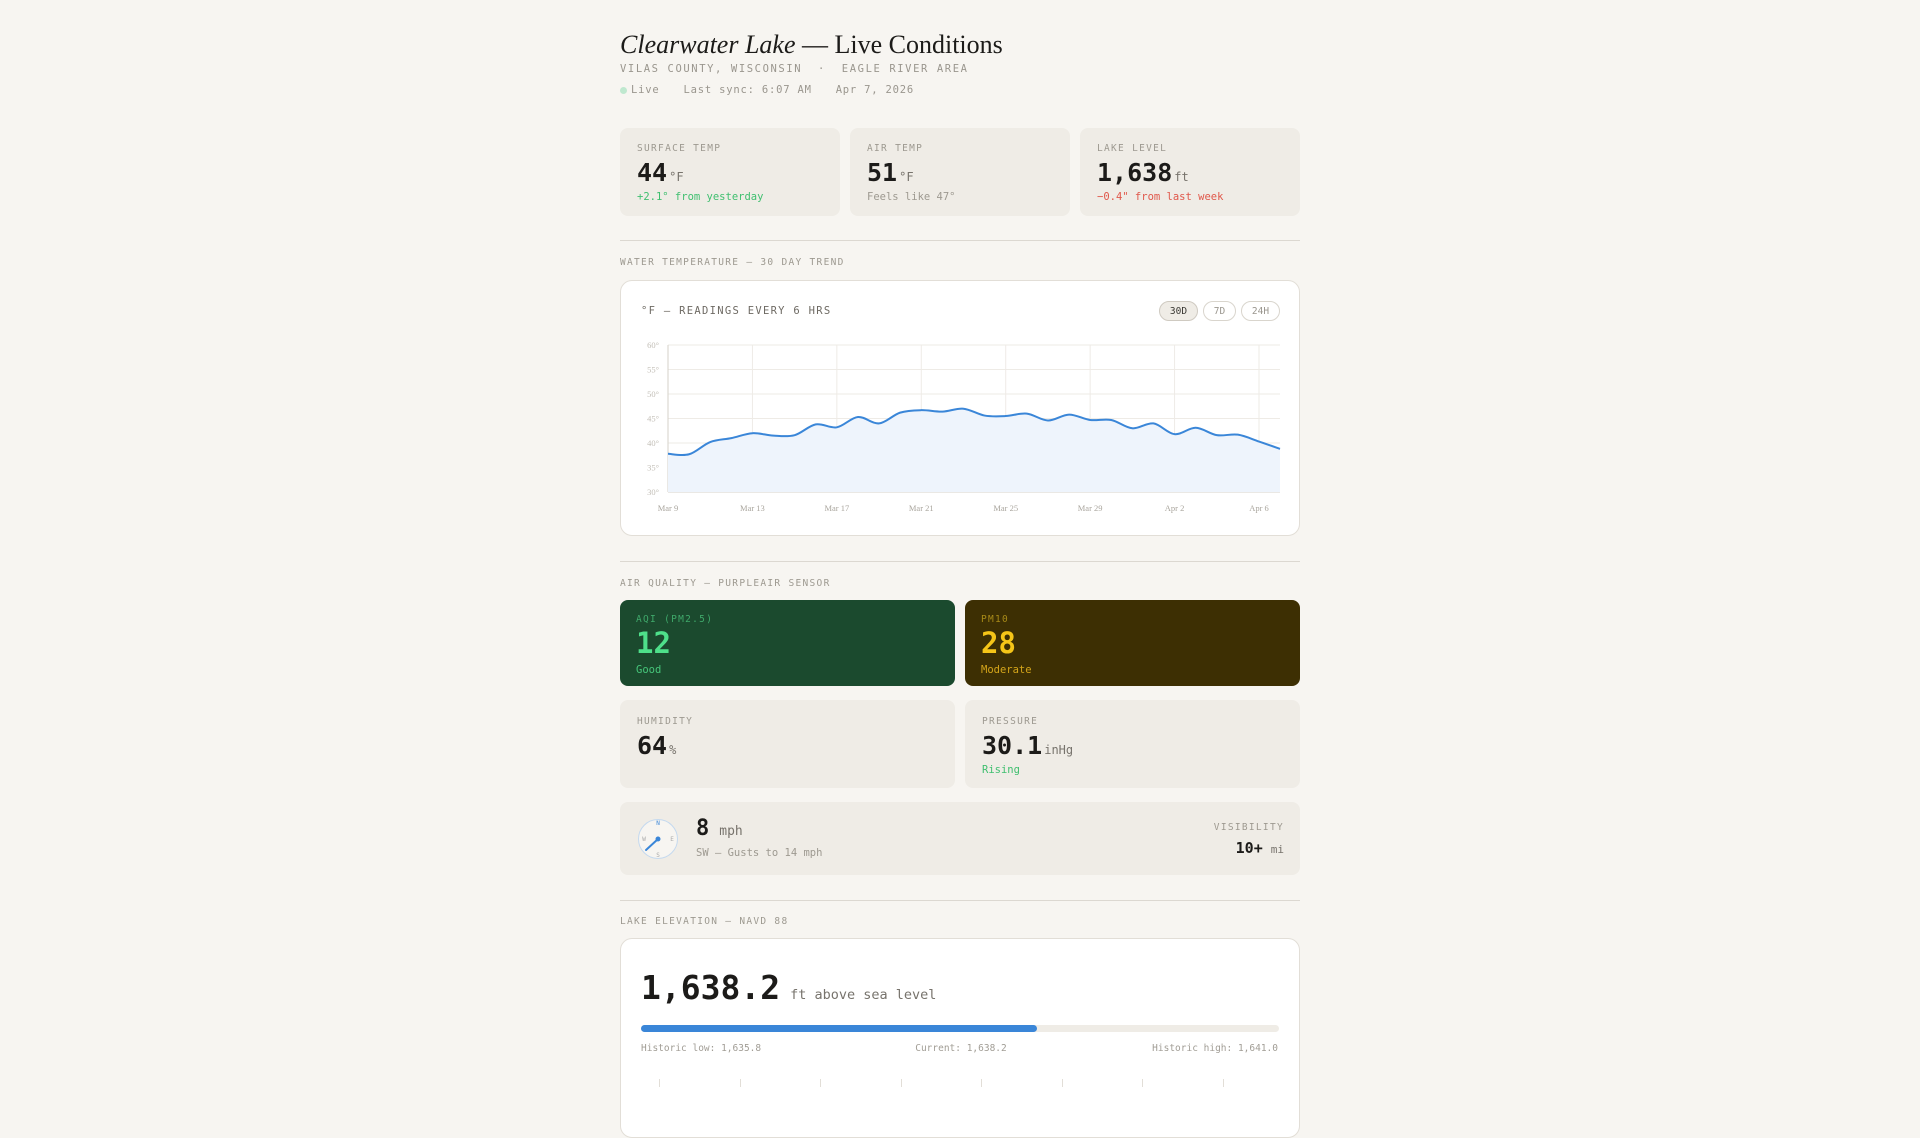  I want to click on x-tick-label: Apr 6, so click(1259, 508).